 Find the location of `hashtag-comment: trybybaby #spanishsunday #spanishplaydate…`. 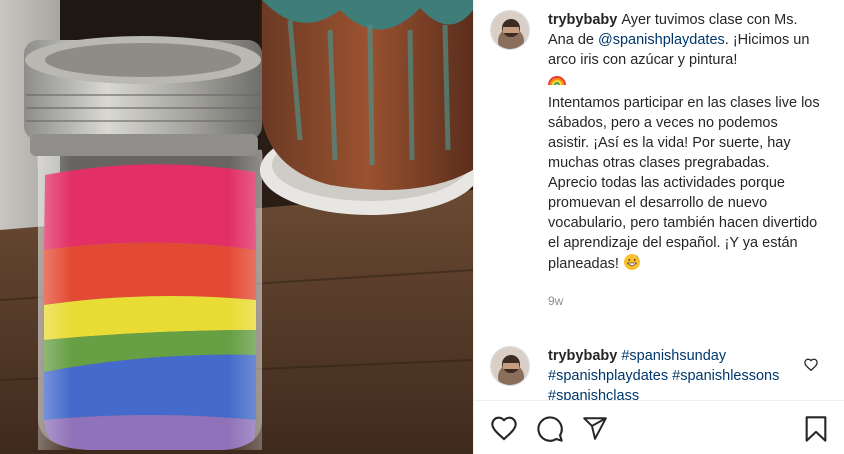

hashtag-comment: trybybaby #spanishsunday #spanishplaydate… is located at coordinates (661, 373).